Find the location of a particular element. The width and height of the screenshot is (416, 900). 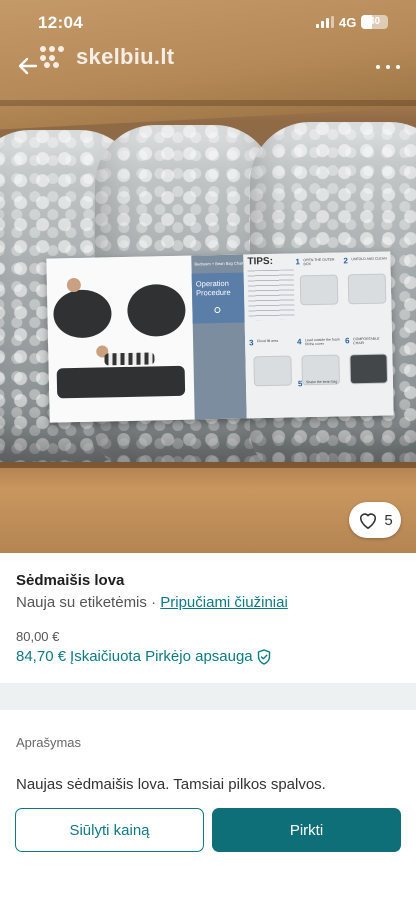

favorite-button: 5 is located at coordinates (375, 520).